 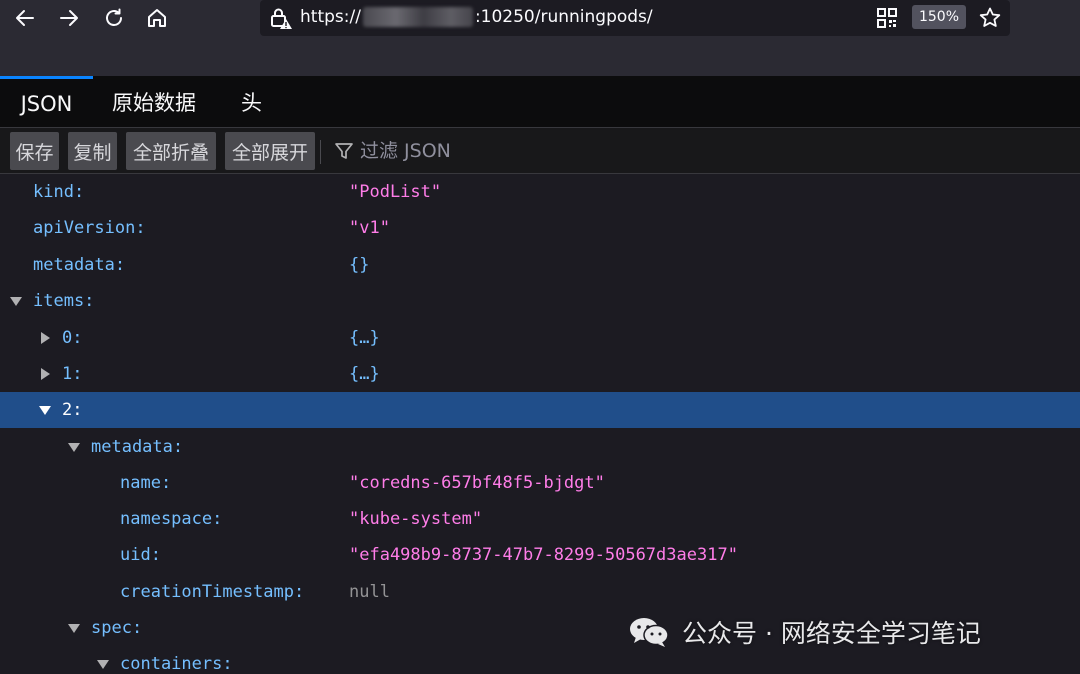 I want to click on viewer-tabs: JSON 原始数据 头, so click(x=540, y=102).